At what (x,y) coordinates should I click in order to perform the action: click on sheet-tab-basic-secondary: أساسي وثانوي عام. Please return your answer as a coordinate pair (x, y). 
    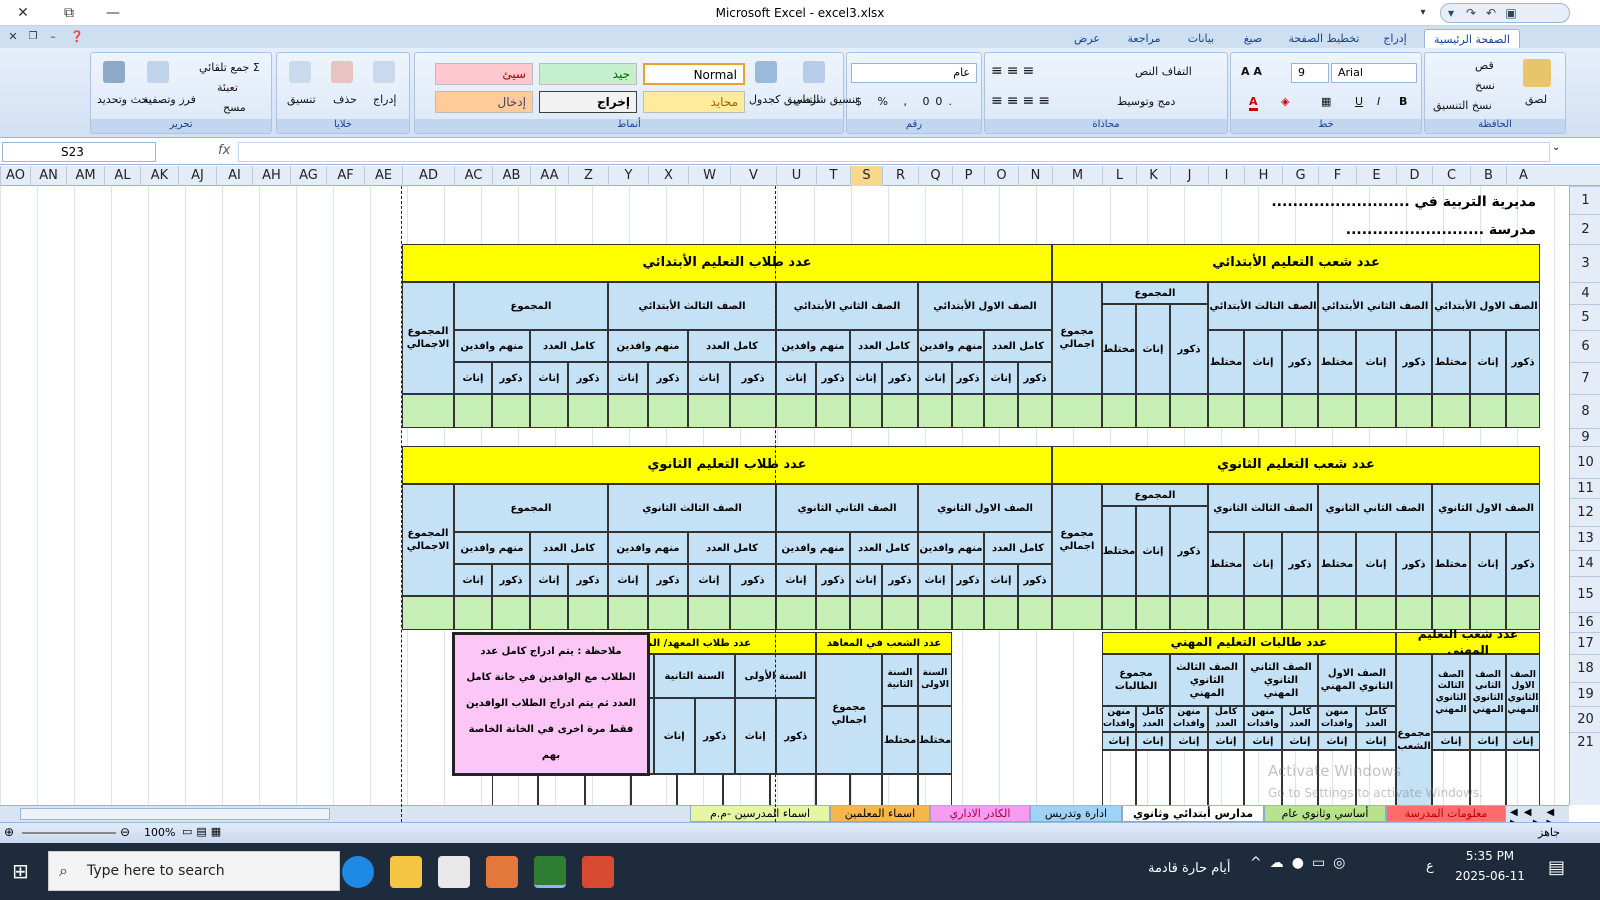
    Looking at the image, I should click on (1325, 814).